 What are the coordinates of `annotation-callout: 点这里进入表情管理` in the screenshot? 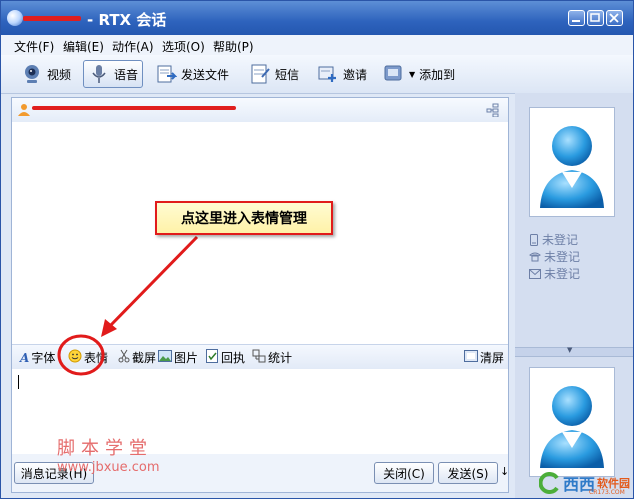 It's located at (244, 218).